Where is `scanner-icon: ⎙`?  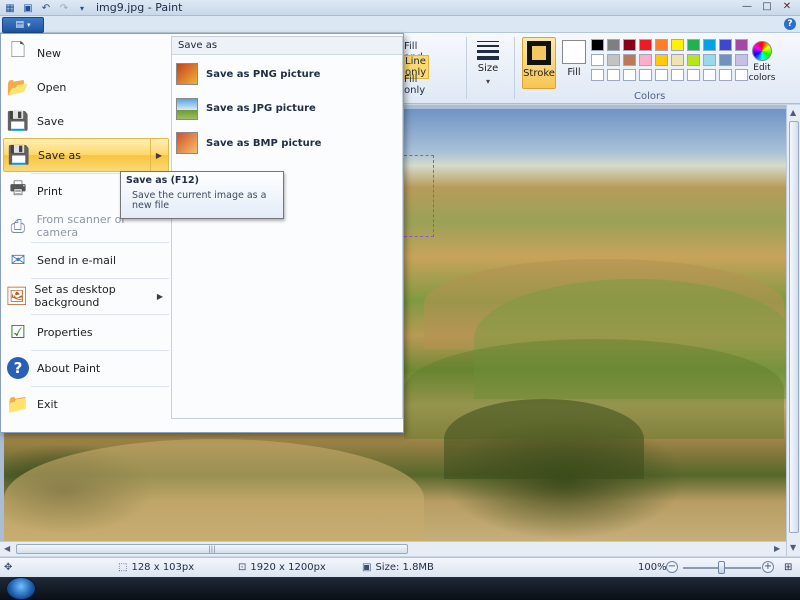 scanner-icon: ⎙ is located at coordinates (18, 226).